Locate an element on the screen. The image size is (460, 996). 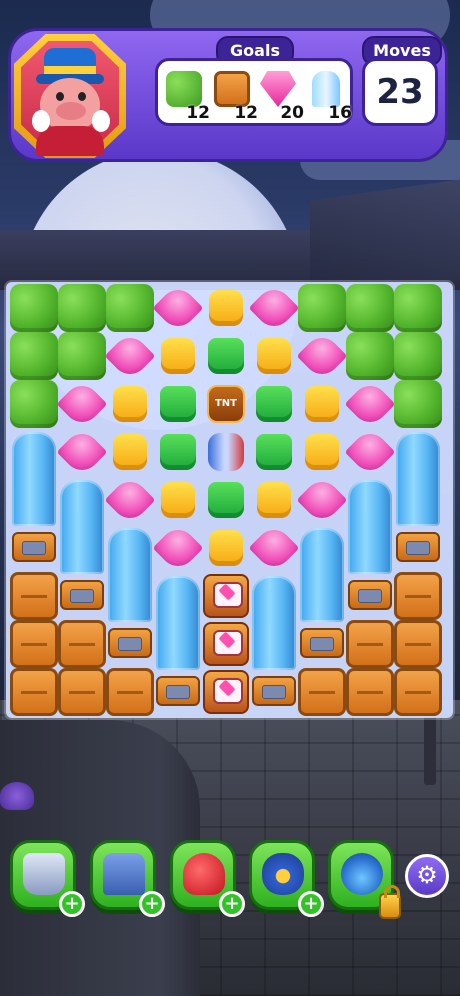
pink-gem-icon is located at coordinates (278, 89).